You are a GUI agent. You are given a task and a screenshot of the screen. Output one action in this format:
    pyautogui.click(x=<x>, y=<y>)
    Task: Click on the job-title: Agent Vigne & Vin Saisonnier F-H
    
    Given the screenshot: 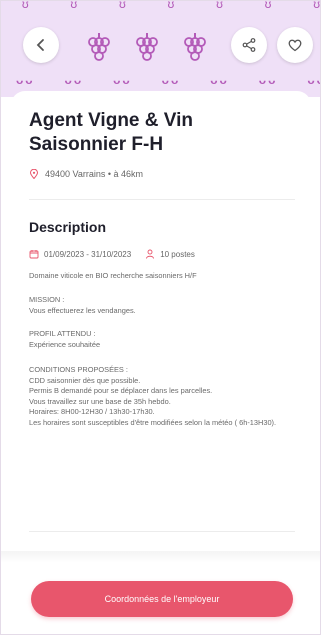 What is the action you would take?
    pyautogui.click(x=111, y=132)
    